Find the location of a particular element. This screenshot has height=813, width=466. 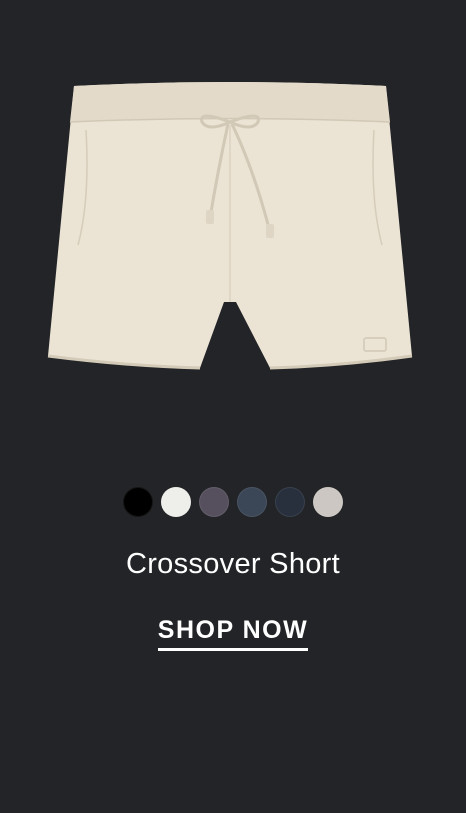

product-title: Crossover Short is located at coordinates (233, 564).